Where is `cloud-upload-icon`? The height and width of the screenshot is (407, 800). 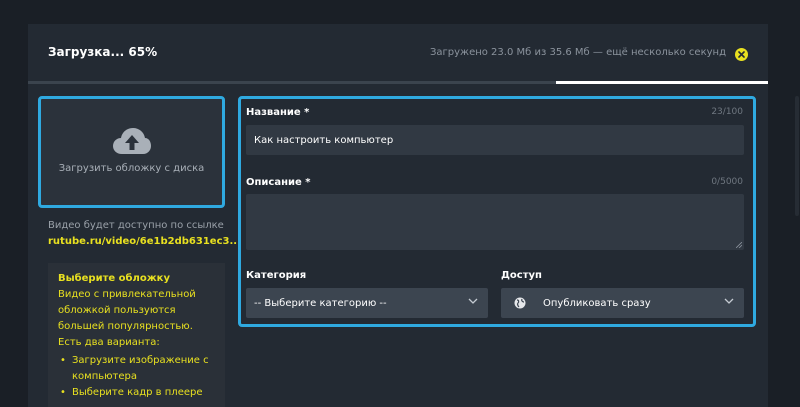
cloud-upload-icon is located at coordinates (131, 141).